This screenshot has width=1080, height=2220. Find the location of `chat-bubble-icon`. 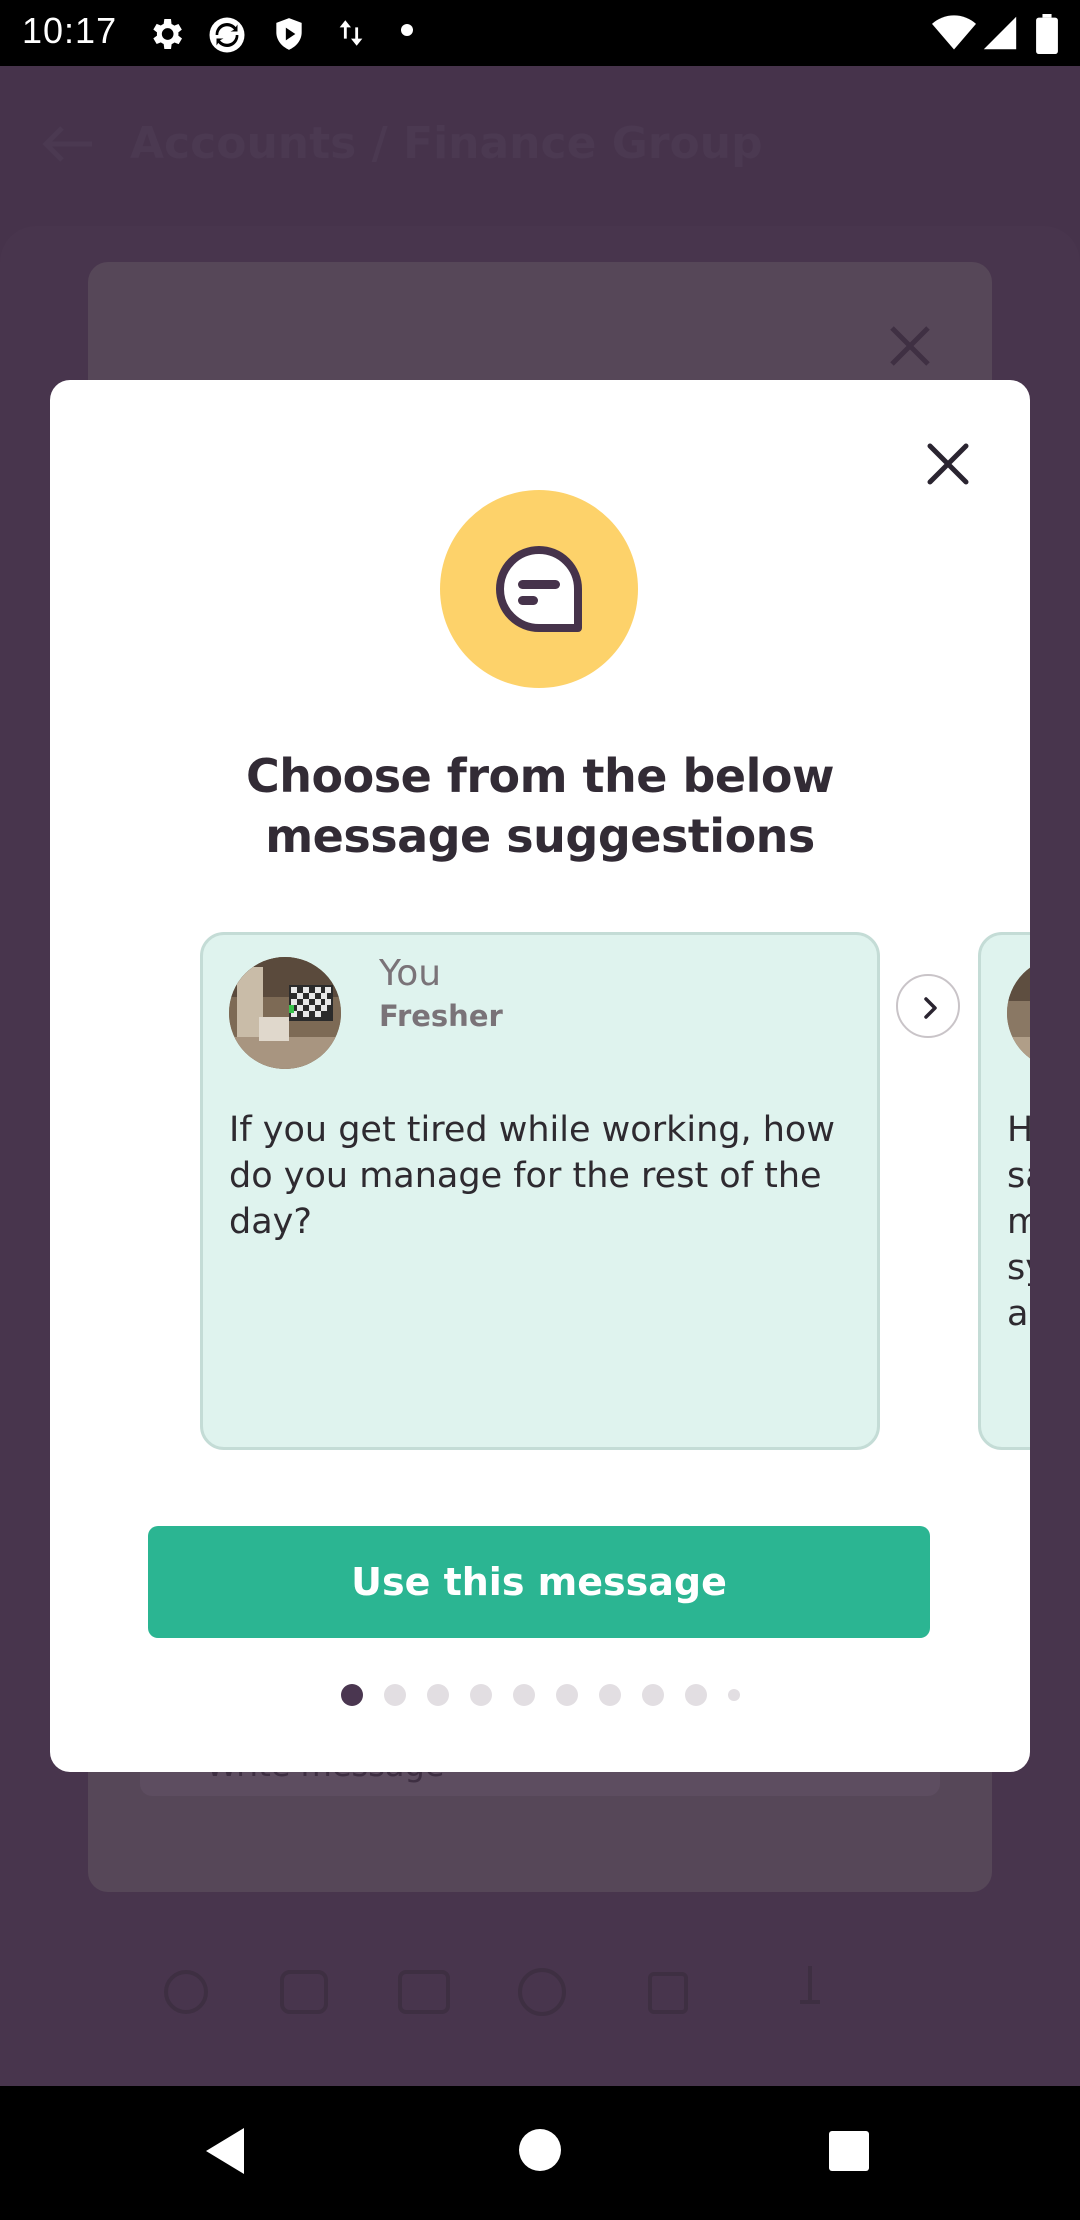

chat-bubble-icon is located at coordinates (539, 589).